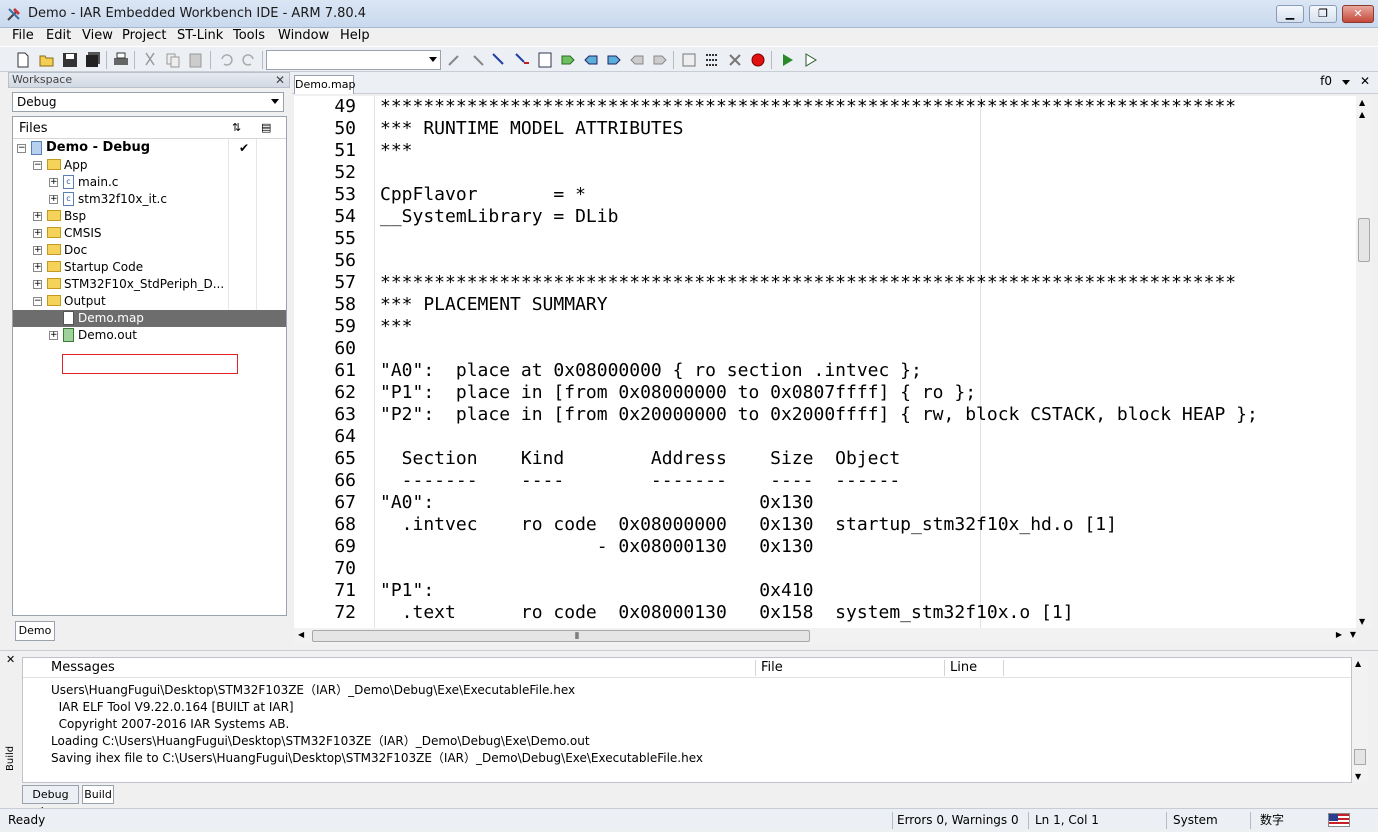 This screenshot has width=1378, height=832. What do you see at coordinates (810, 60) in the screenshot?
I see `debug-no-download-button` at bounding box center [810, 60].